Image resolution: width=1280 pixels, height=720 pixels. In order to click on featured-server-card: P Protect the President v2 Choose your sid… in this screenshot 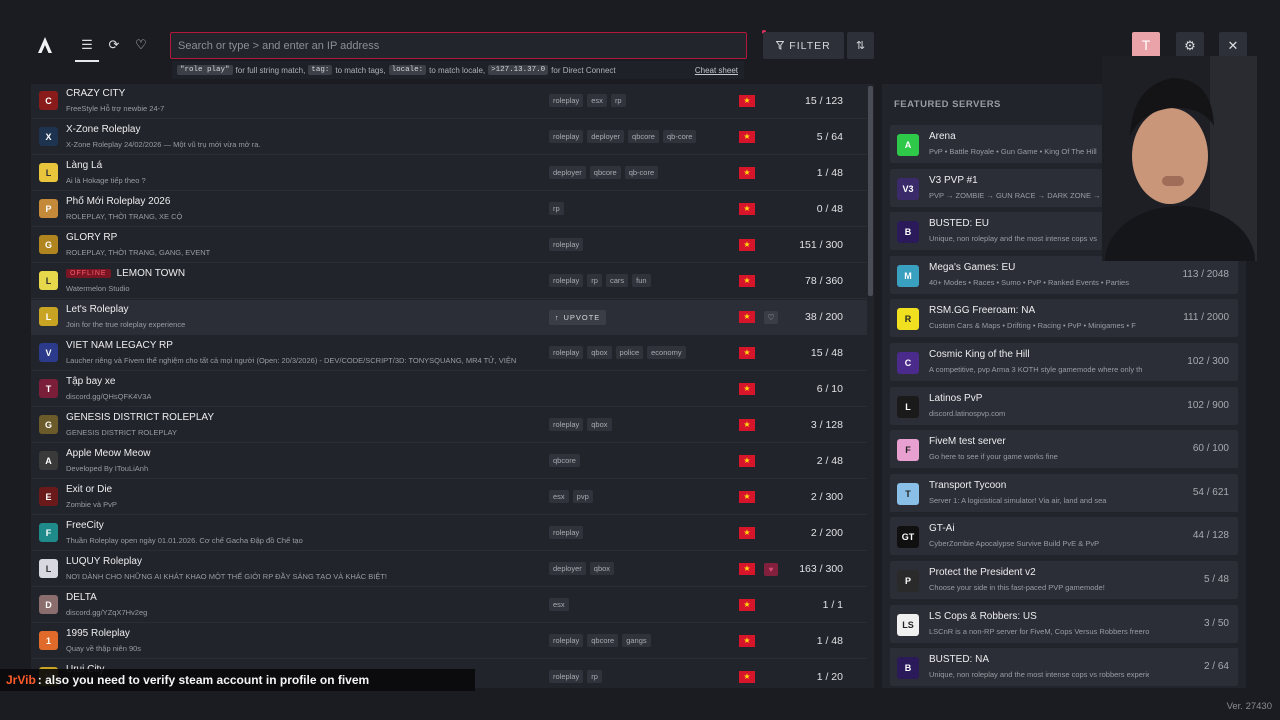, I will do `click(1064, 580)`.